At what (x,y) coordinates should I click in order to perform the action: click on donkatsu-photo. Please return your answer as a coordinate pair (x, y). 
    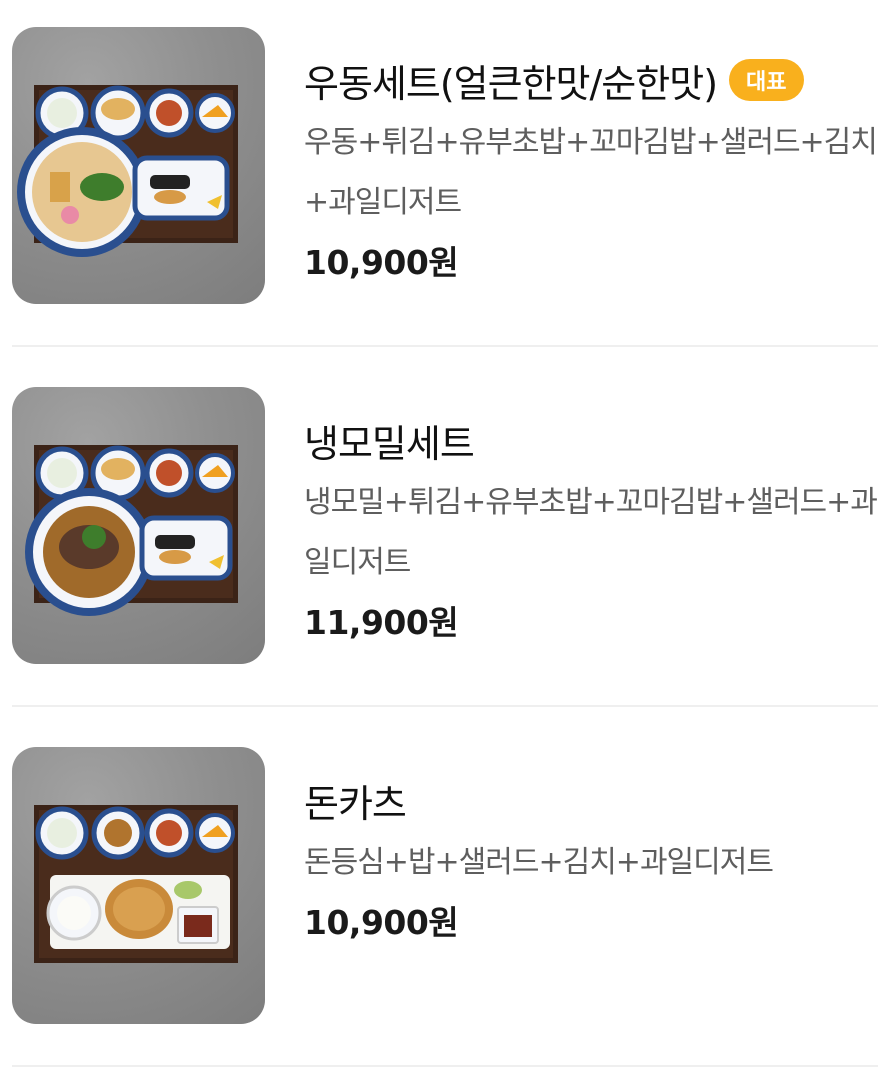
    Looking at the image, I should click on (136, 884).